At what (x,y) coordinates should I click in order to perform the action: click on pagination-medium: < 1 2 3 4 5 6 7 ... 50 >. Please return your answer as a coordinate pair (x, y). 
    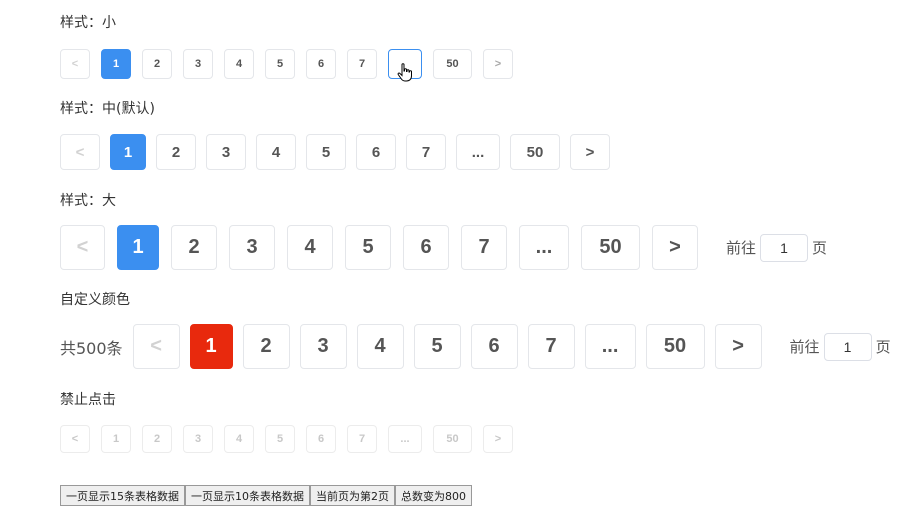
    Looking at the image, I should click on (340, 152).